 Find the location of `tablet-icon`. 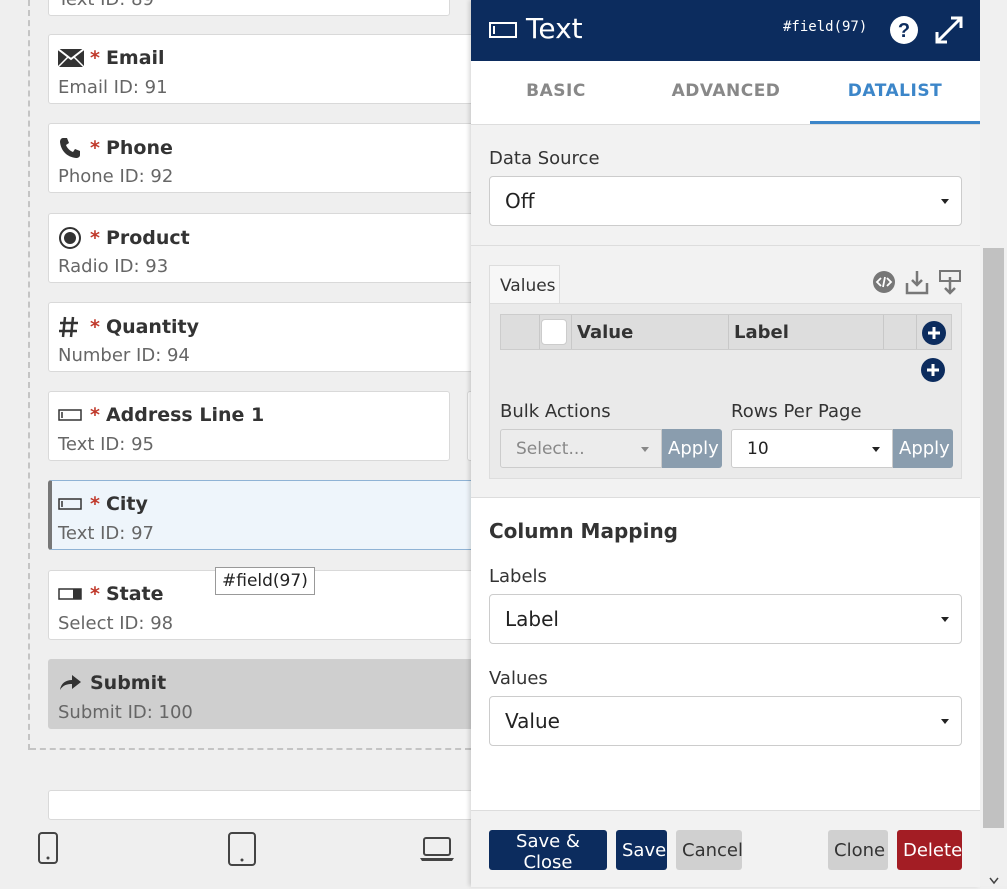

tablet-icon is located at coordinates (242, 851).